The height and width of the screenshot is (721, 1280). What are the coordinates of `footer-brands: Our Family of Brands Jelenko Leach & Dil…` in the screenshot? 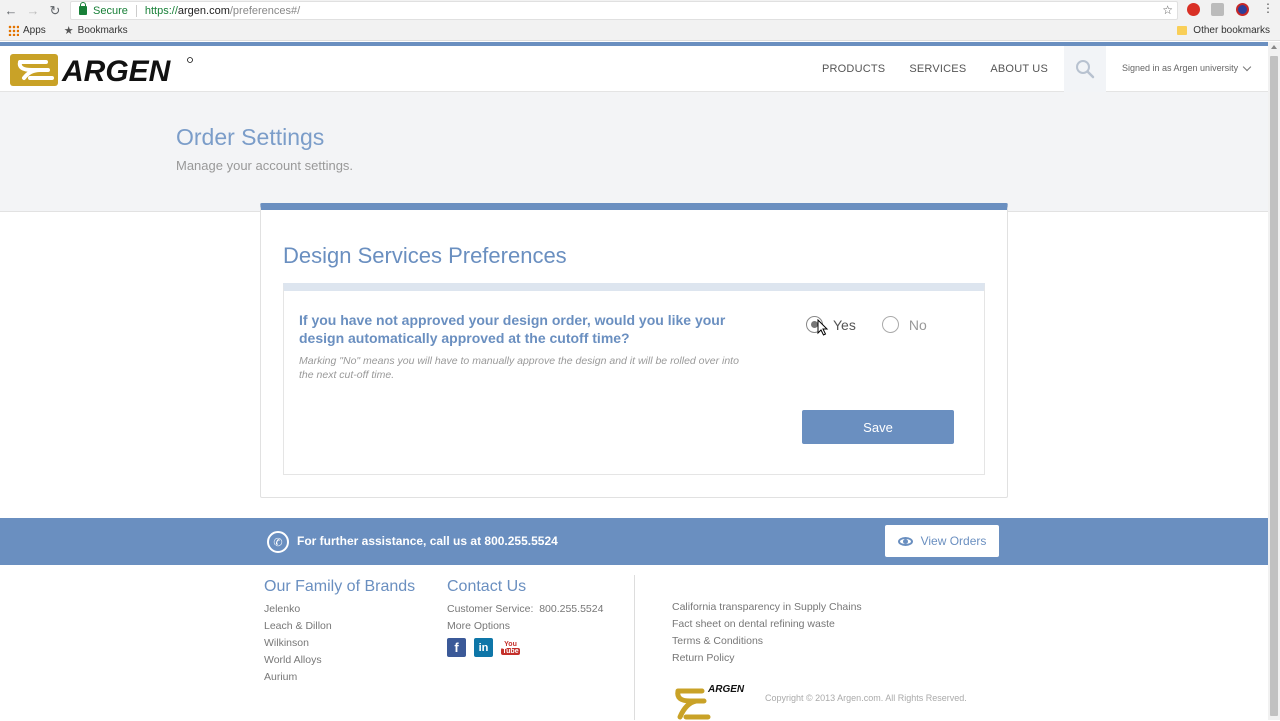 It's located at (339, 632).